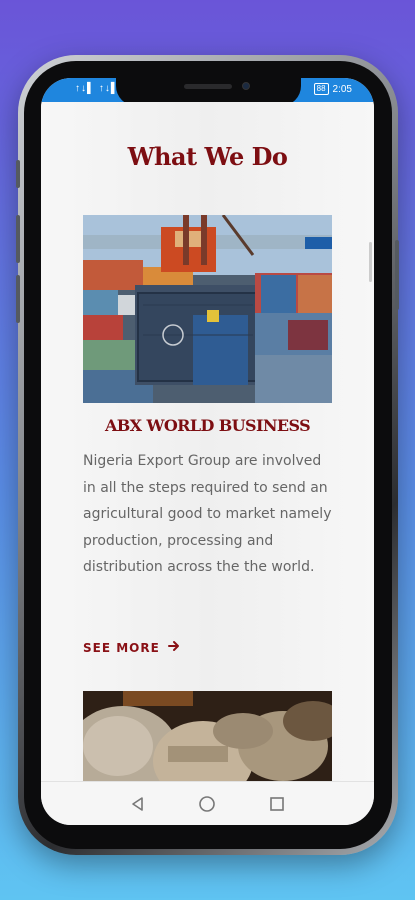  I want to click on phone-side-button-volume-down, so click(18, 299).